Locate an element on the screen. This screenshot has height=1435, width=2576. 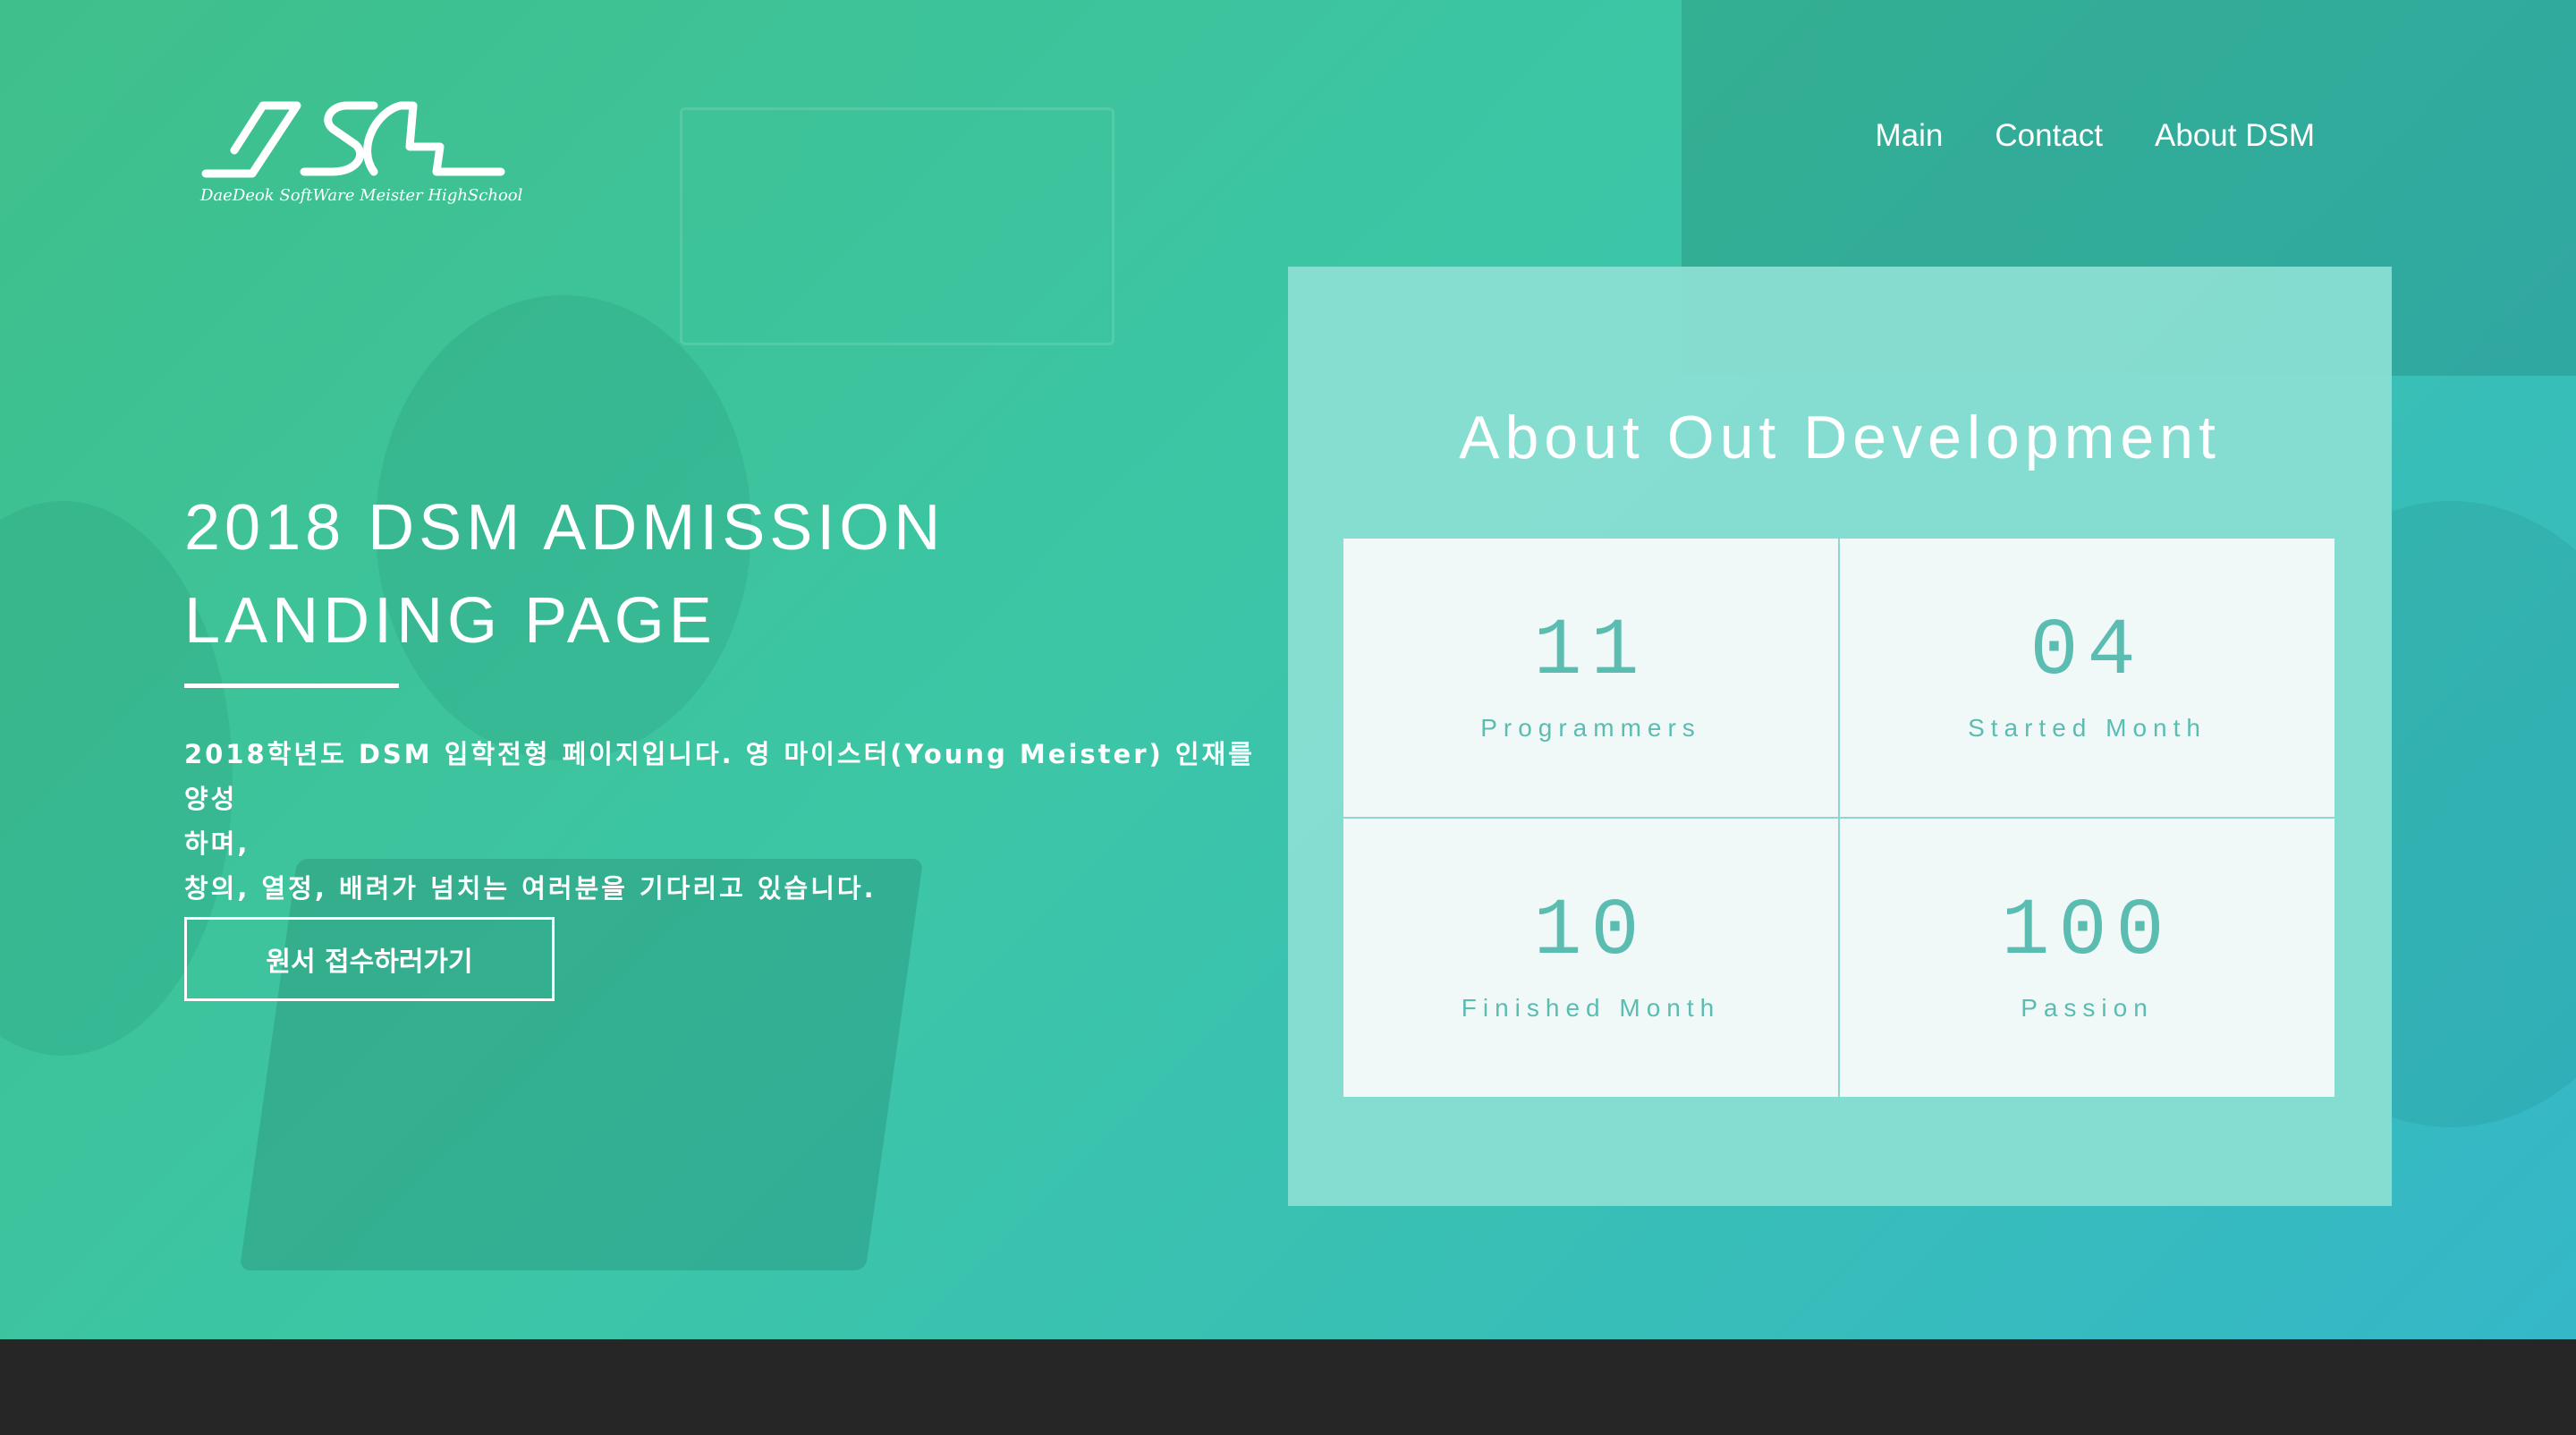
stat-label: Finished Month is located at coordinates (1591, 1008).